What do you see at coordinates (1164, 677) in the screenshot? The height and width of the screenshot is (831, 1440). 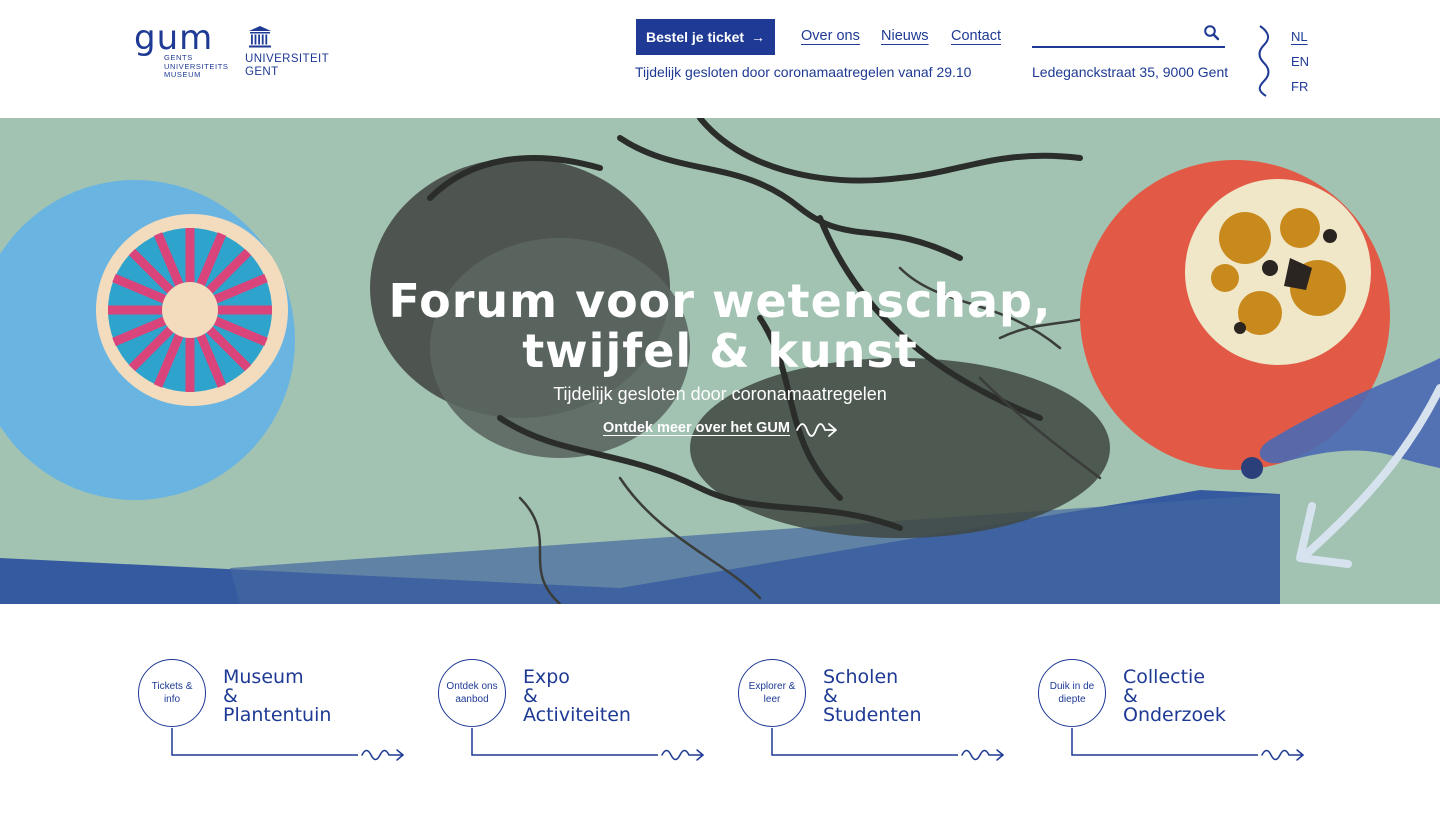 I see `tile-title-line: Collectie` at bounding box center [1164, 677].